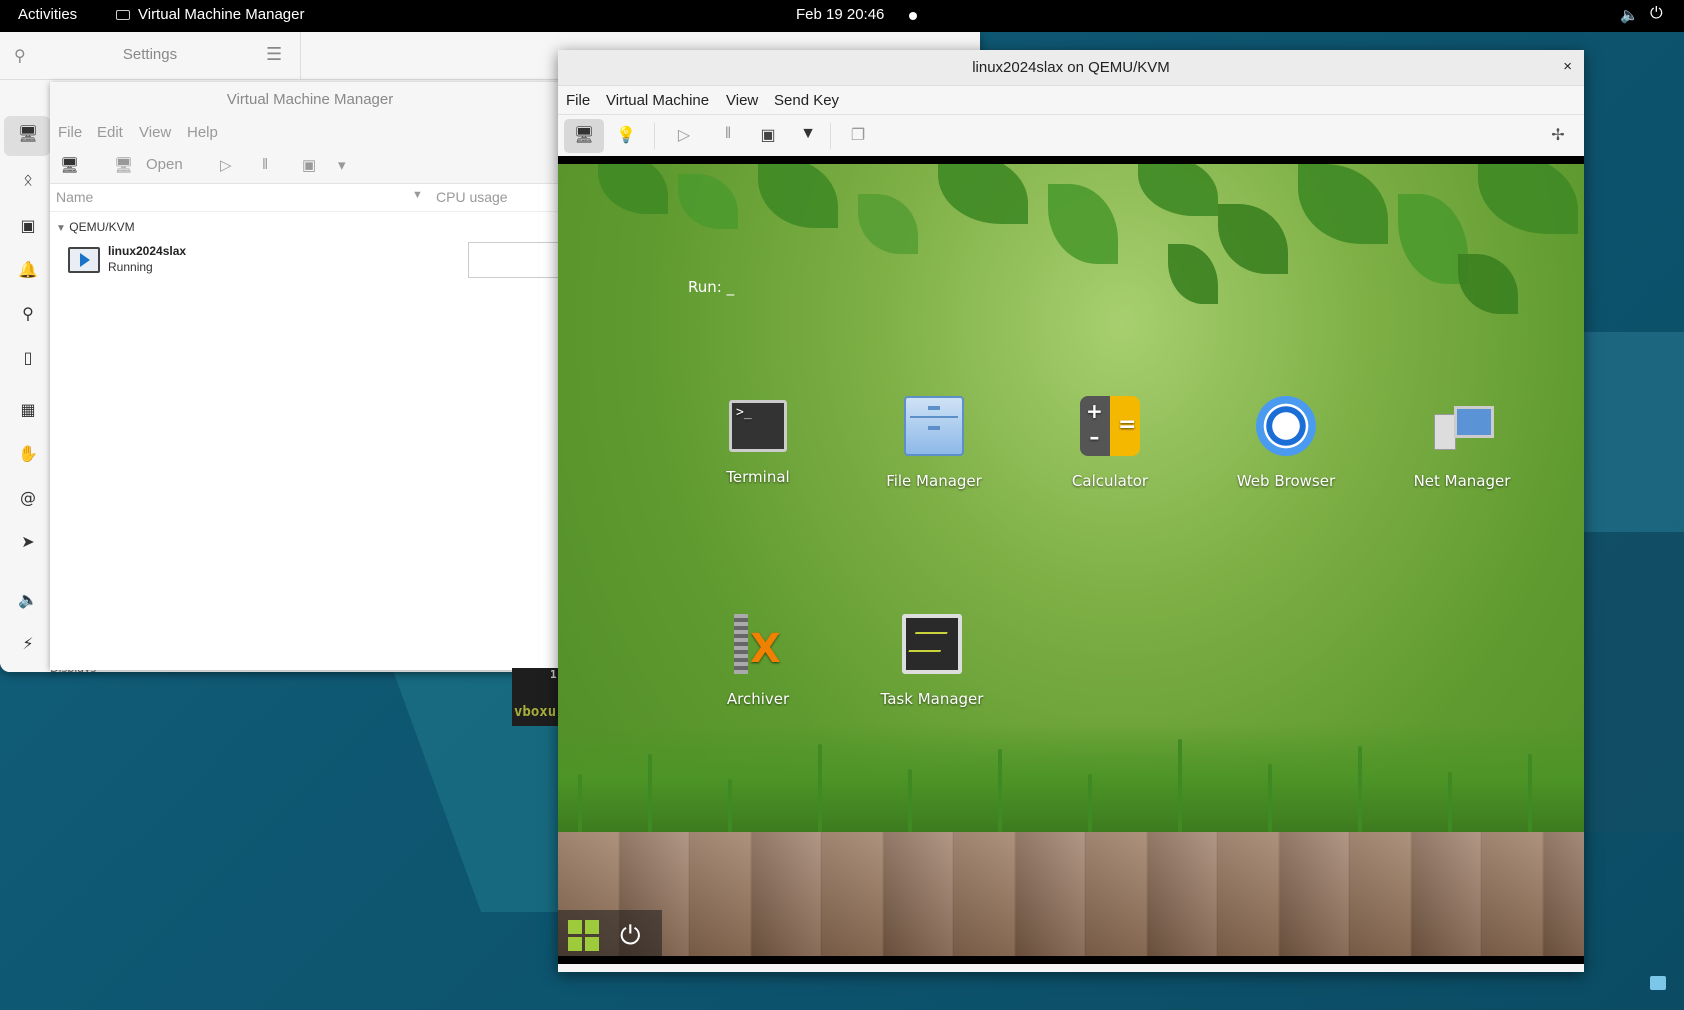  What do you see at coordinates (1286, 426) in the screenshot?
I see `web-browser-icon` at bounding box center [1286, 426].